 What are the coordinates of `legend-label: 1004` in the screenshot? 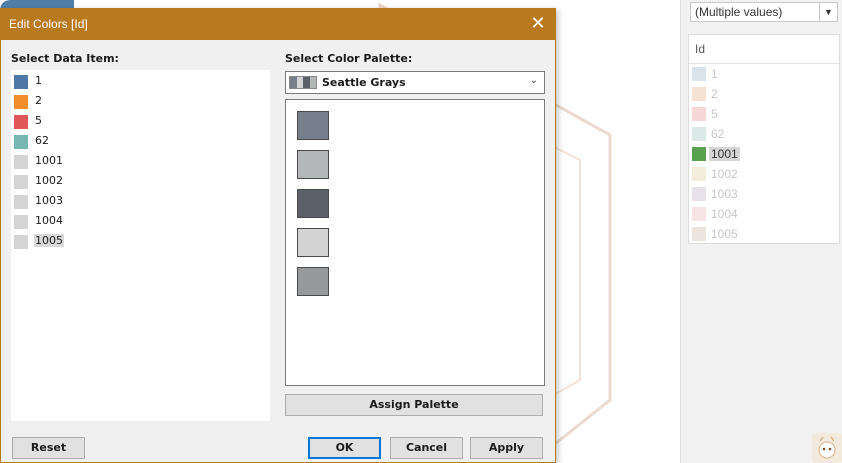 It's located at (724, 214).